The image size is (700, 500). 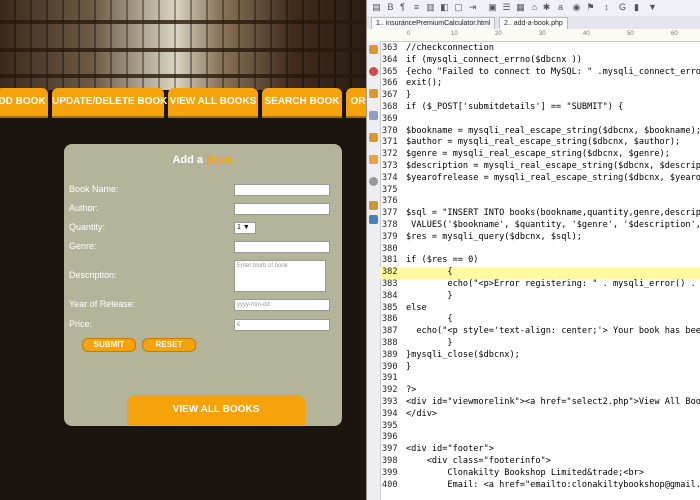 I want to click on nav-update-delete-book: UPDATE/DELETE BOOK, so click(x=109, y=103).